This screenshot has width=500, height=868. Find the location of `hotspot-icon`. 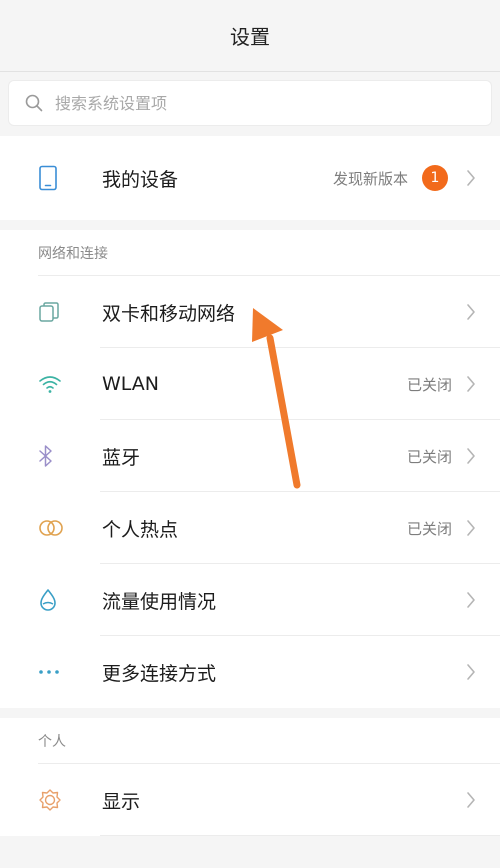

hotspot-icon is located at coordinates (51, 528).